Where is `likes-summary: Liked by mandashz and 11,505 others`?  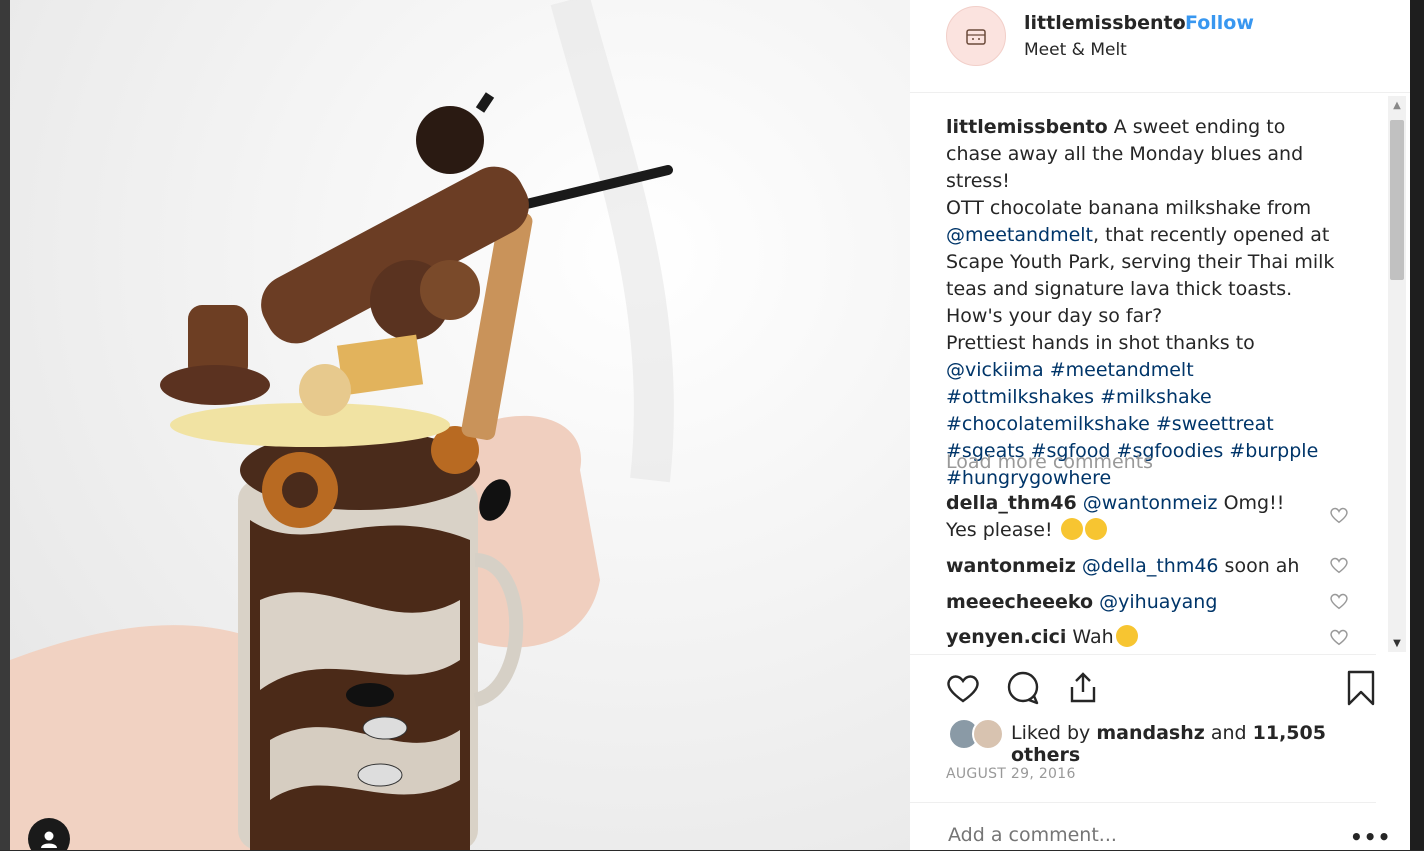 likes-summary: Liked by mandashz and 11,505 others is located at coordinates (1166, 740).